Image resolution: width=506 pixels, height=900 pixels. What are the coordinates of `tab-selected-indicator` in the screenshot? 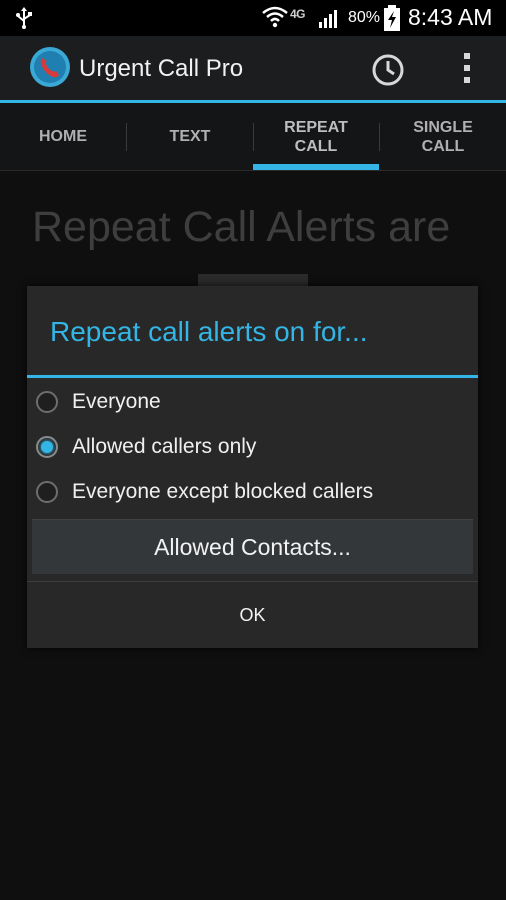 It's located at (316, 167).